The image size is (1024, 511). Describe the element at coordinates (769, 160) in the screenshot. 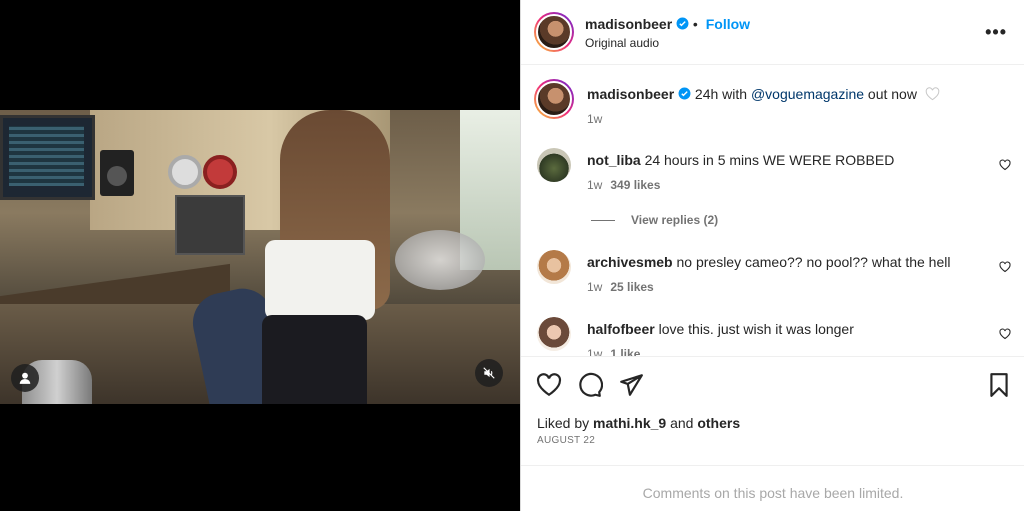

I see `comment-text: 24 hours in 5 mins WE WERE ROBBED` at that location.